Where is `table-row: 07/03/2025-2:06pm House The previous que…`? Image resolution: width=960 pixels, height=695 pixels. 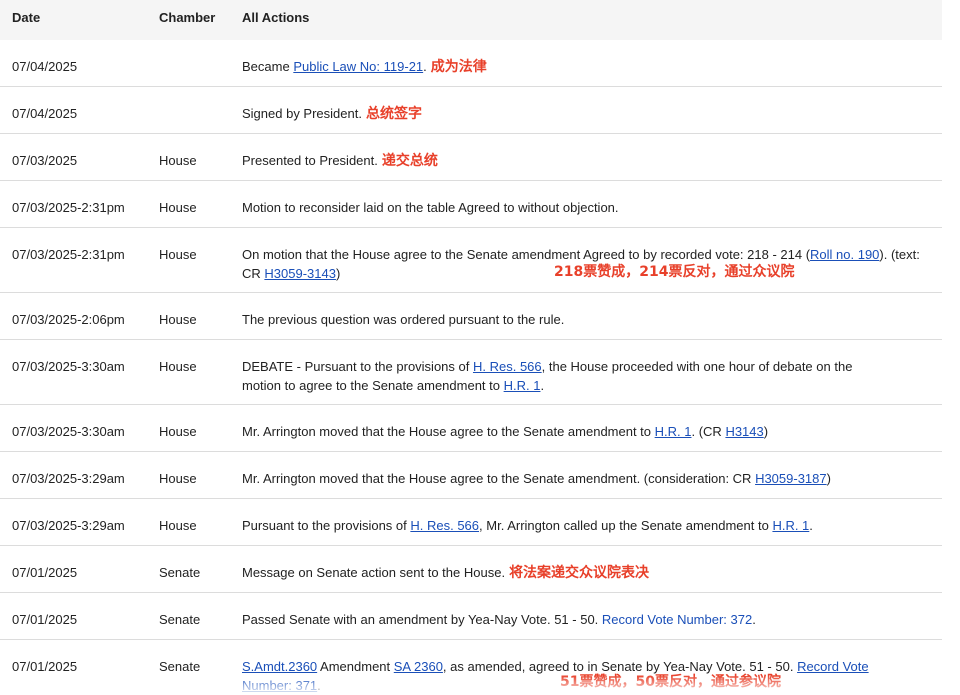 table-row: 07/03/2025-2:06pm House The previous que… is located at coordinates (471, 316).